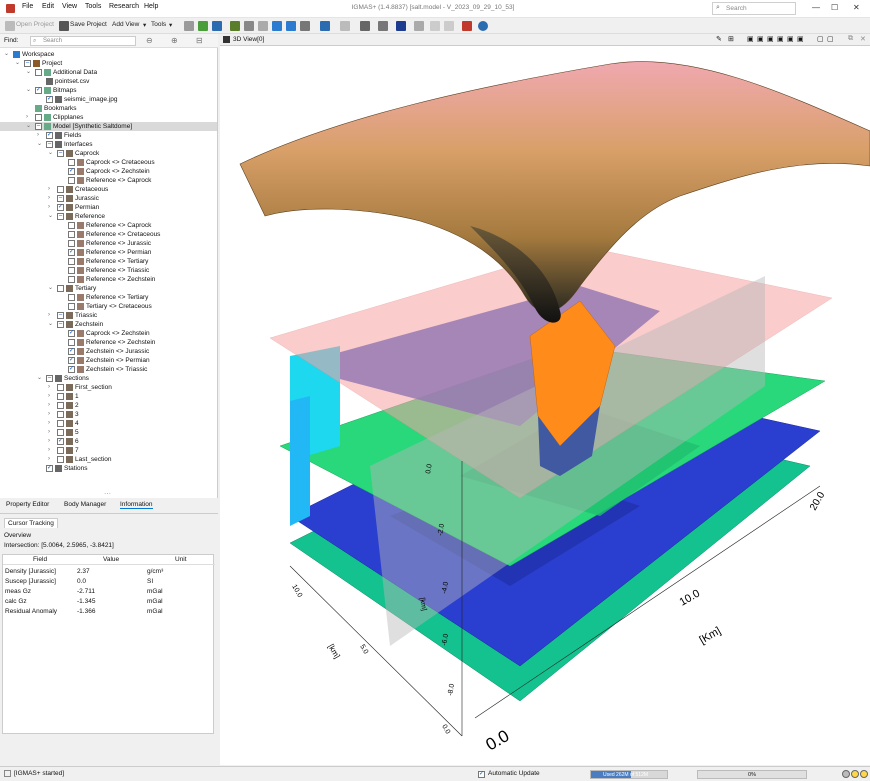 Image resolution: width=870 pixels, height=781 pixels. I want to click on tree-item: › First_section, so click(108, 387).